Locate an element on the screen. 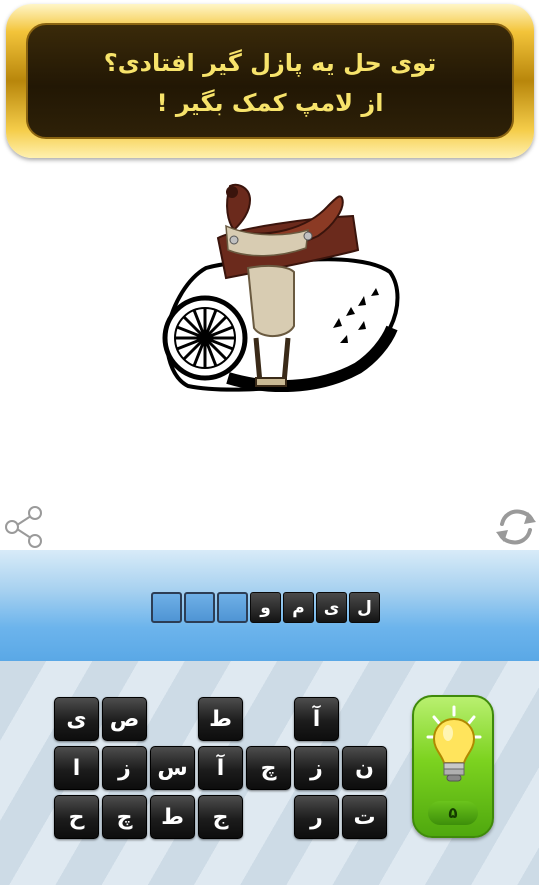 The image size is (539, 885). answer-slots: و م ی ل is located at coordinates (265, 607).